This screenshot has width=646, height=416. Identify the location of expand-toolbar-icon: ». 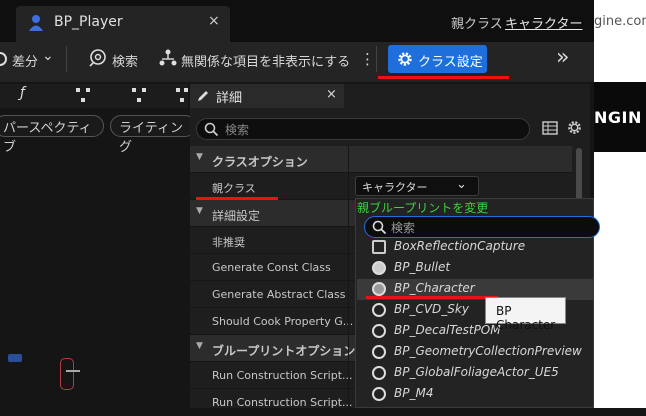
(562, 57).